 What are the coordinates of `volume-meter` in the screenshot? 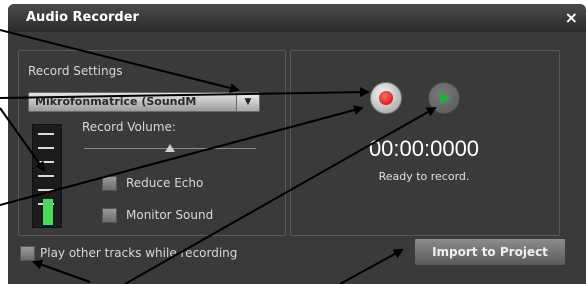 It's located at (47, 176).